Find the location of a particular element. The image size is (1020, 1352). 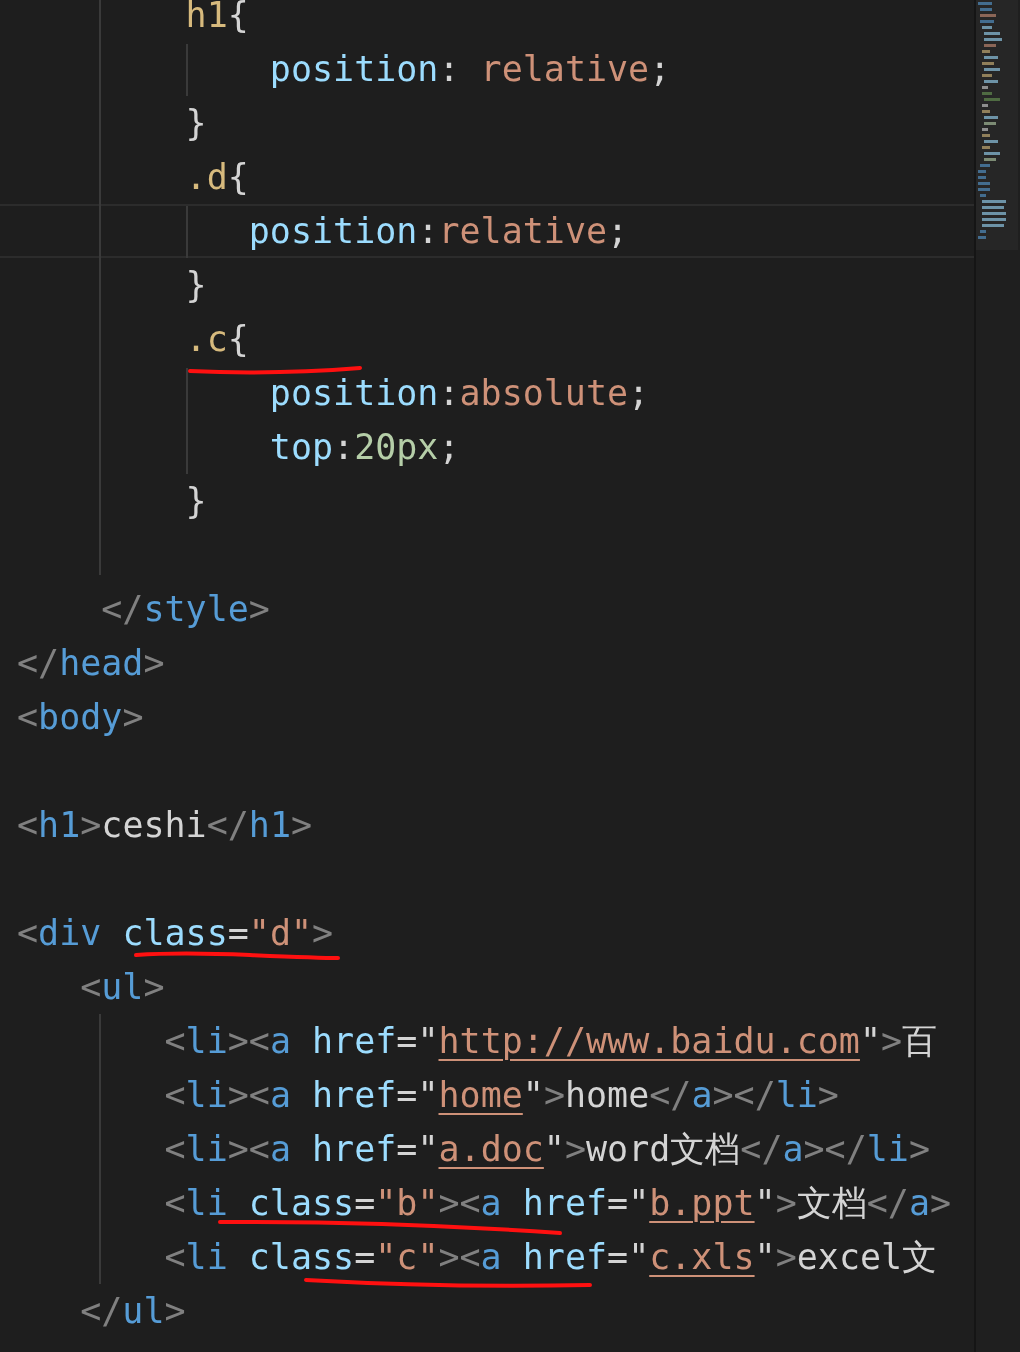

code-line: </ul> is located at coordinates (132, 1311).